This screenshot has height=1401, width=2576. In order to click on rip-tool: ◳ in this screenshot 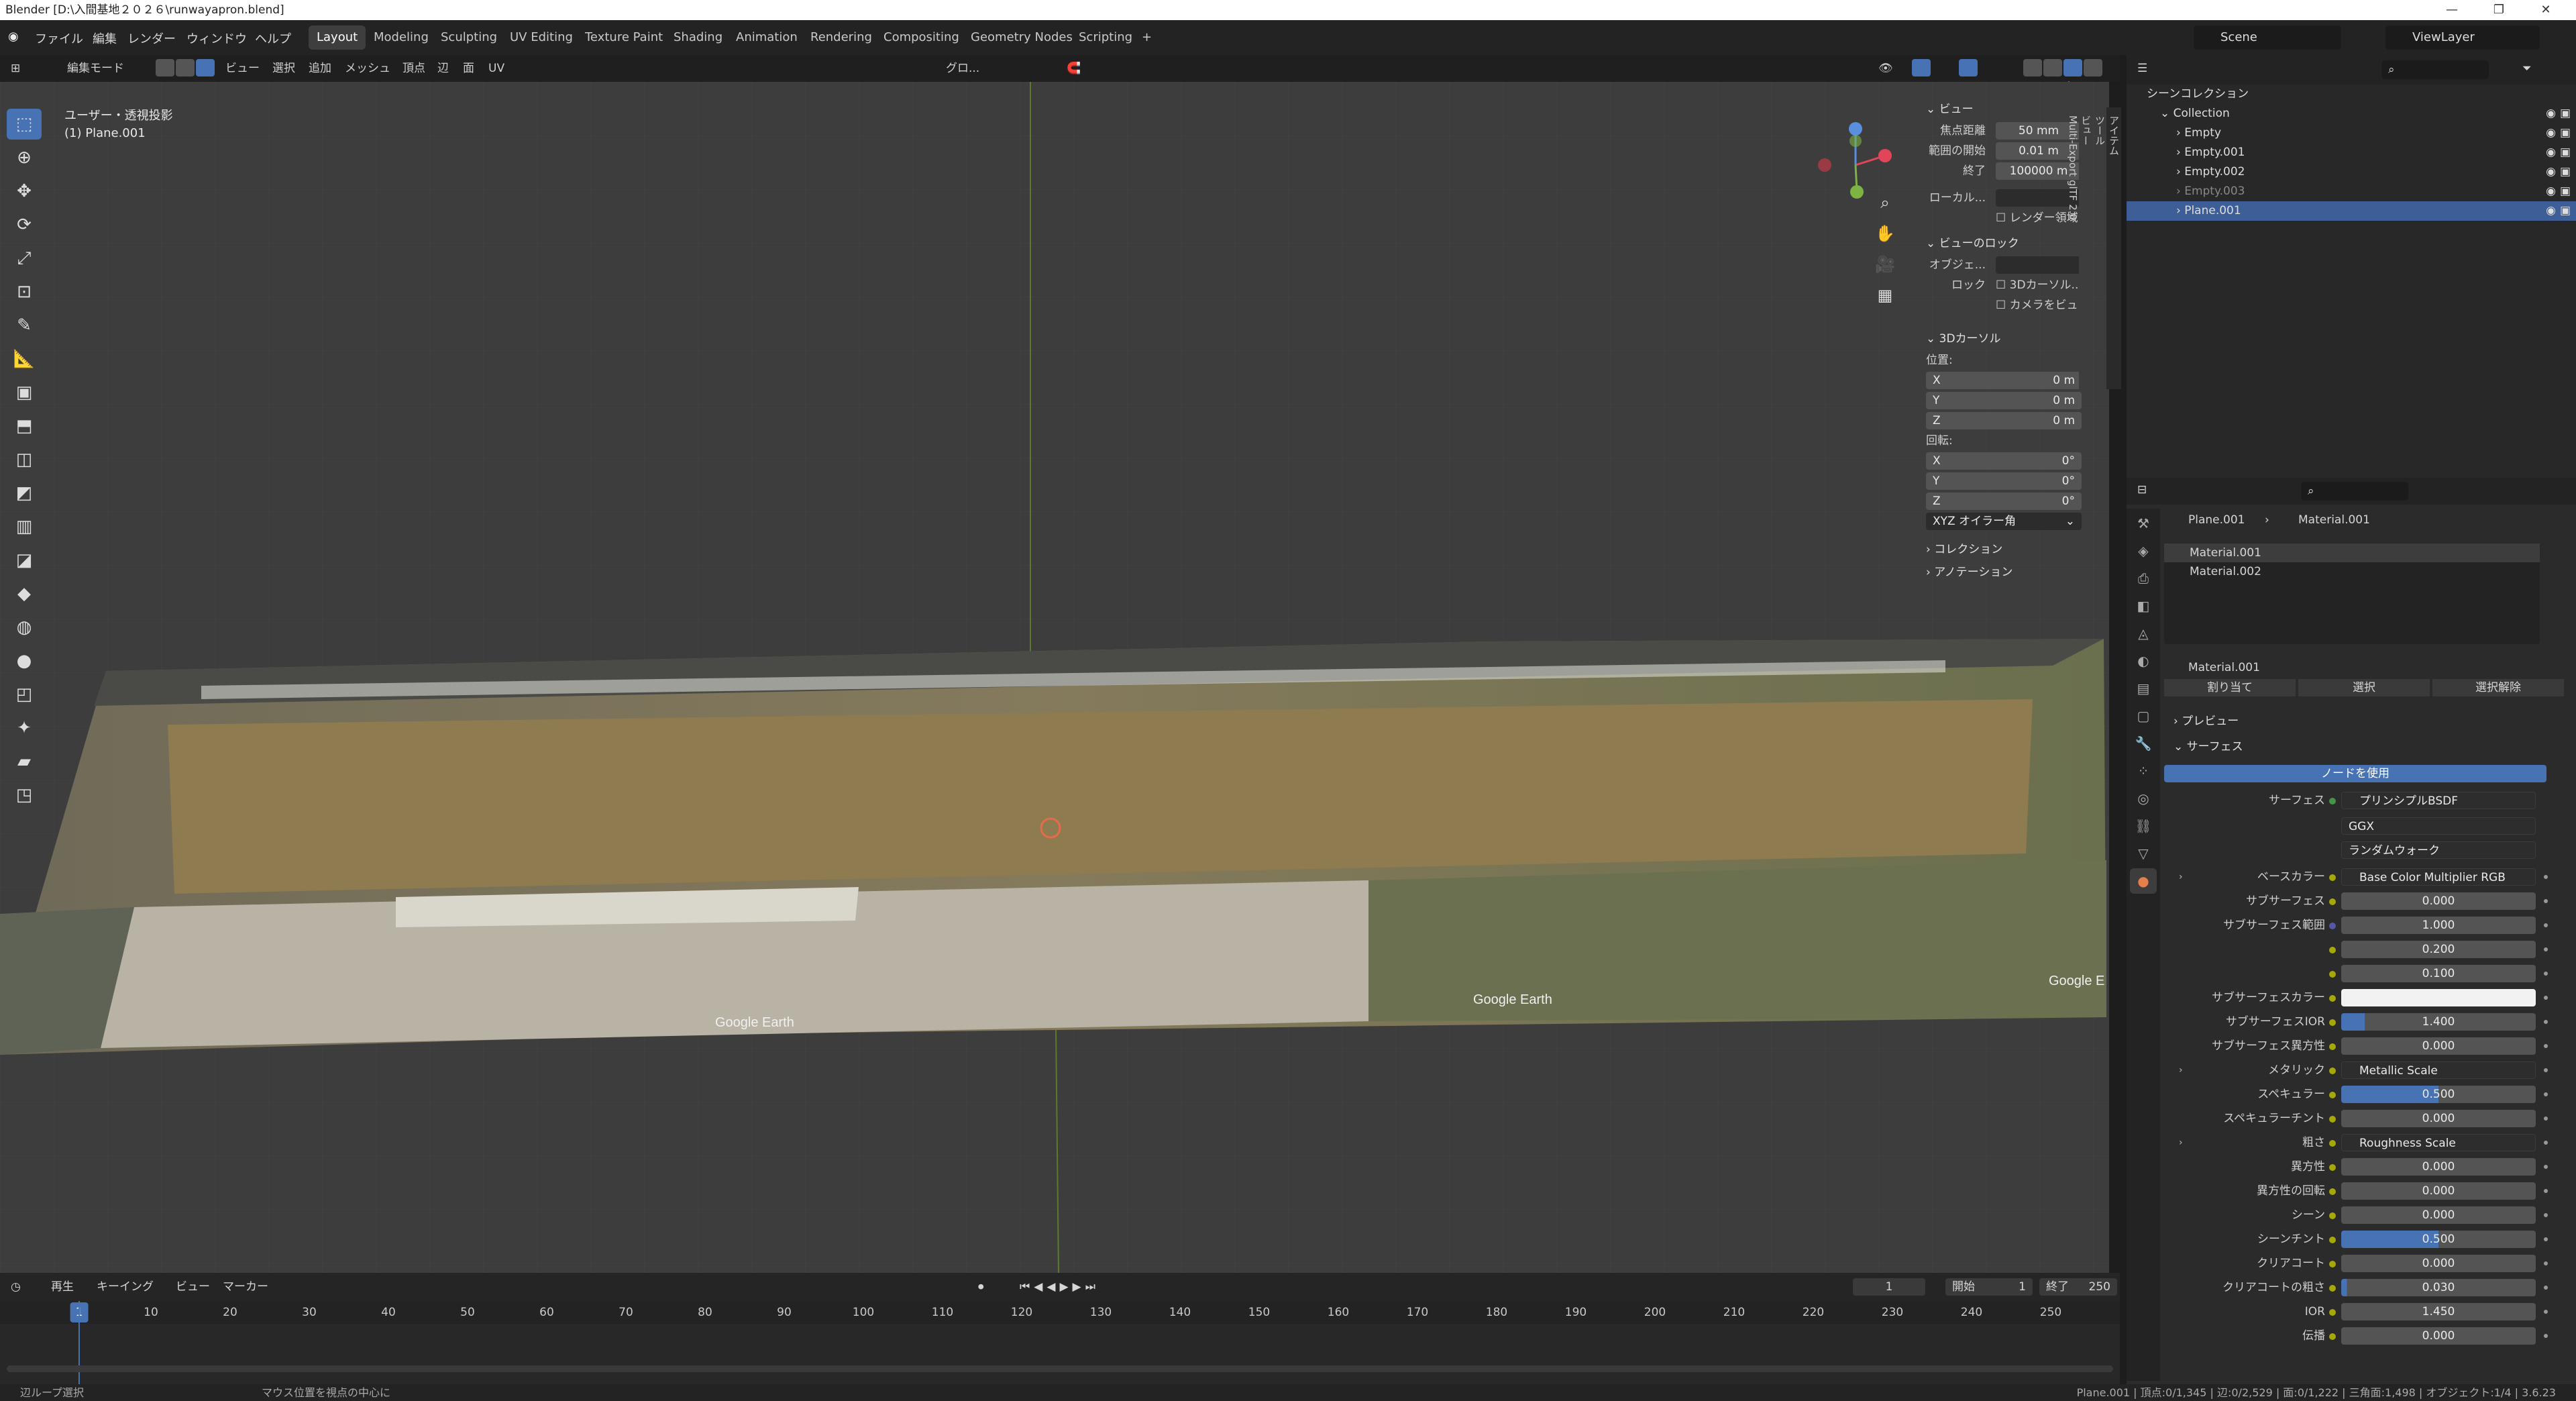, I will do `click(24, 796)`.